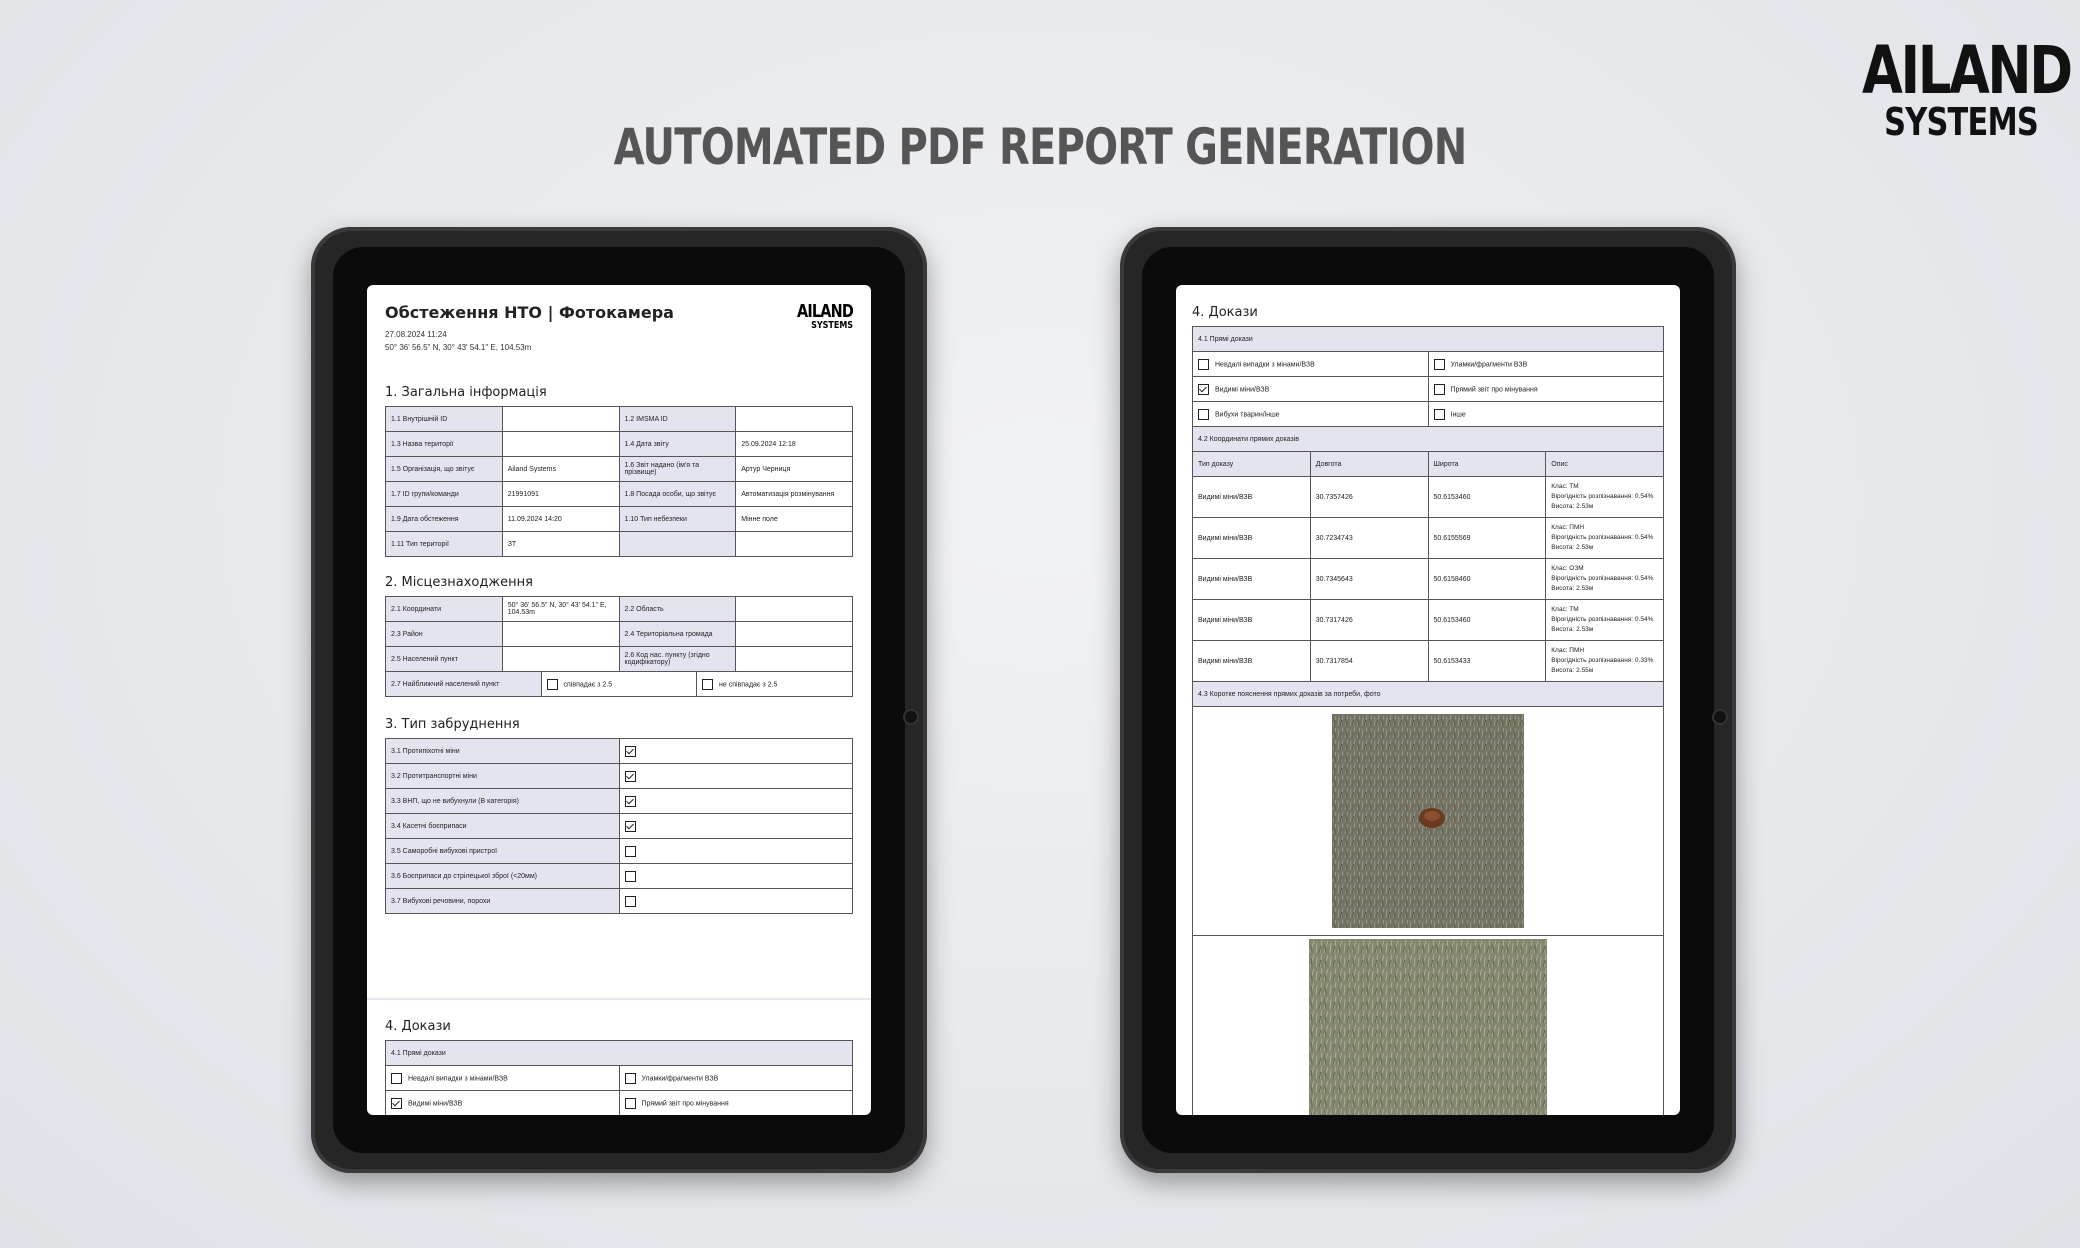  What do you see at coordinates (677, 519) in the screenshot?
I see `cell-label: 1.10 Тип небезпеки` at bounding box center [677, 519].